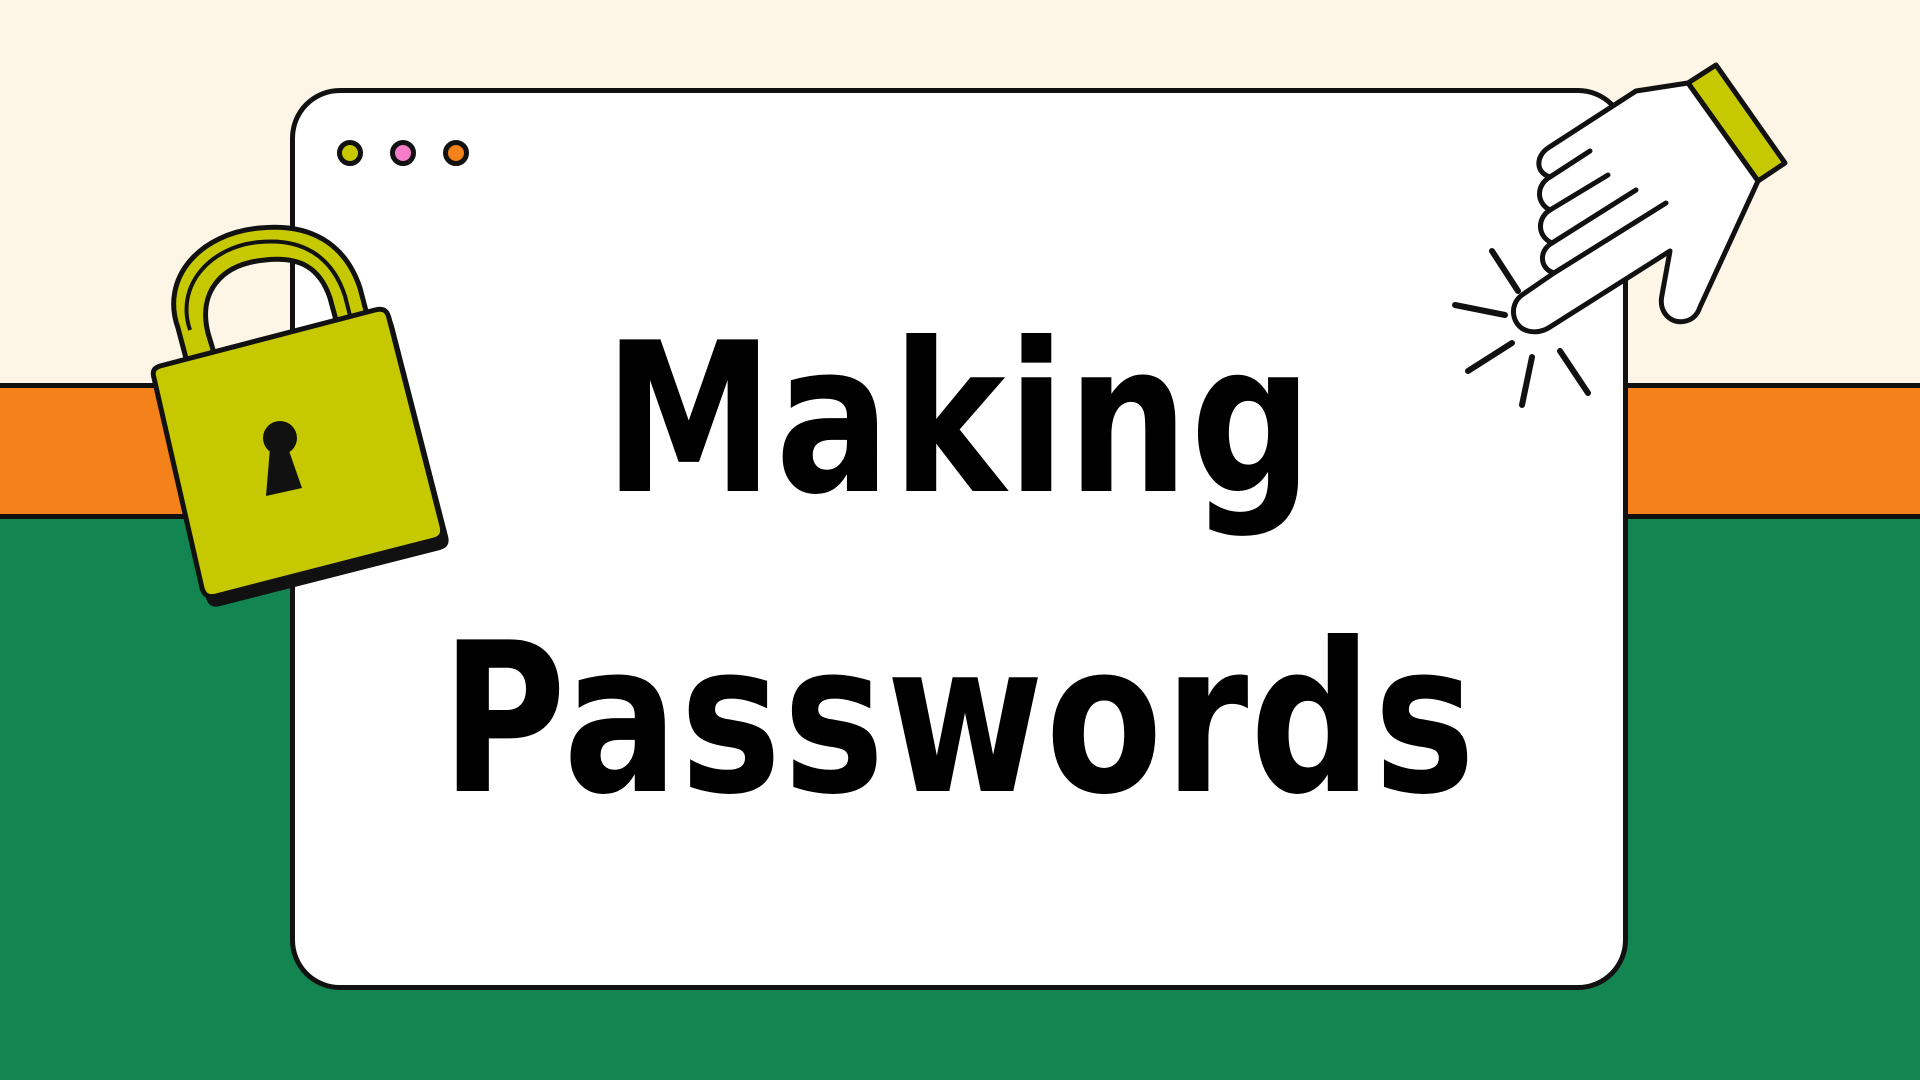 The width and height of the screenshot is (1920, 1080). What do you see at coordinates (959, 720) in the screenshot?
I see `title-line-2: Passwords` at bounding box center [959, 720].